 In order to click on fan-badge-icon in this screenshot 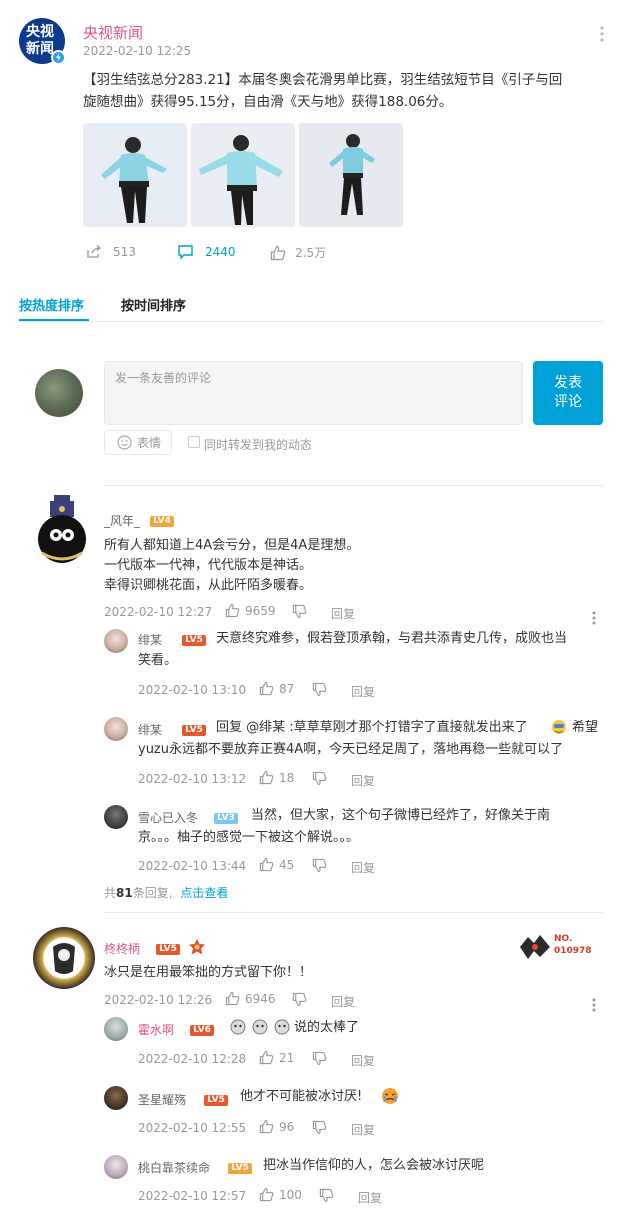, I will do `click(535, 947)`.